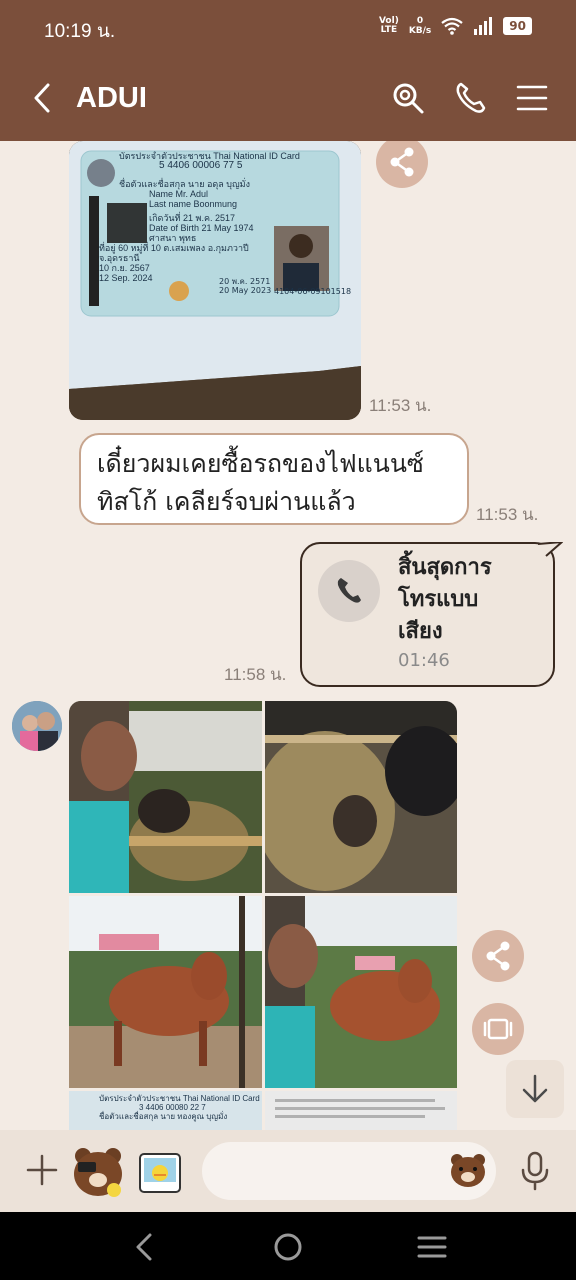 Image resolution: width=576 pixels, height=1280 pixels. I want to click on id-card-name-en: Name Mr. Adul, so click(179, 194).